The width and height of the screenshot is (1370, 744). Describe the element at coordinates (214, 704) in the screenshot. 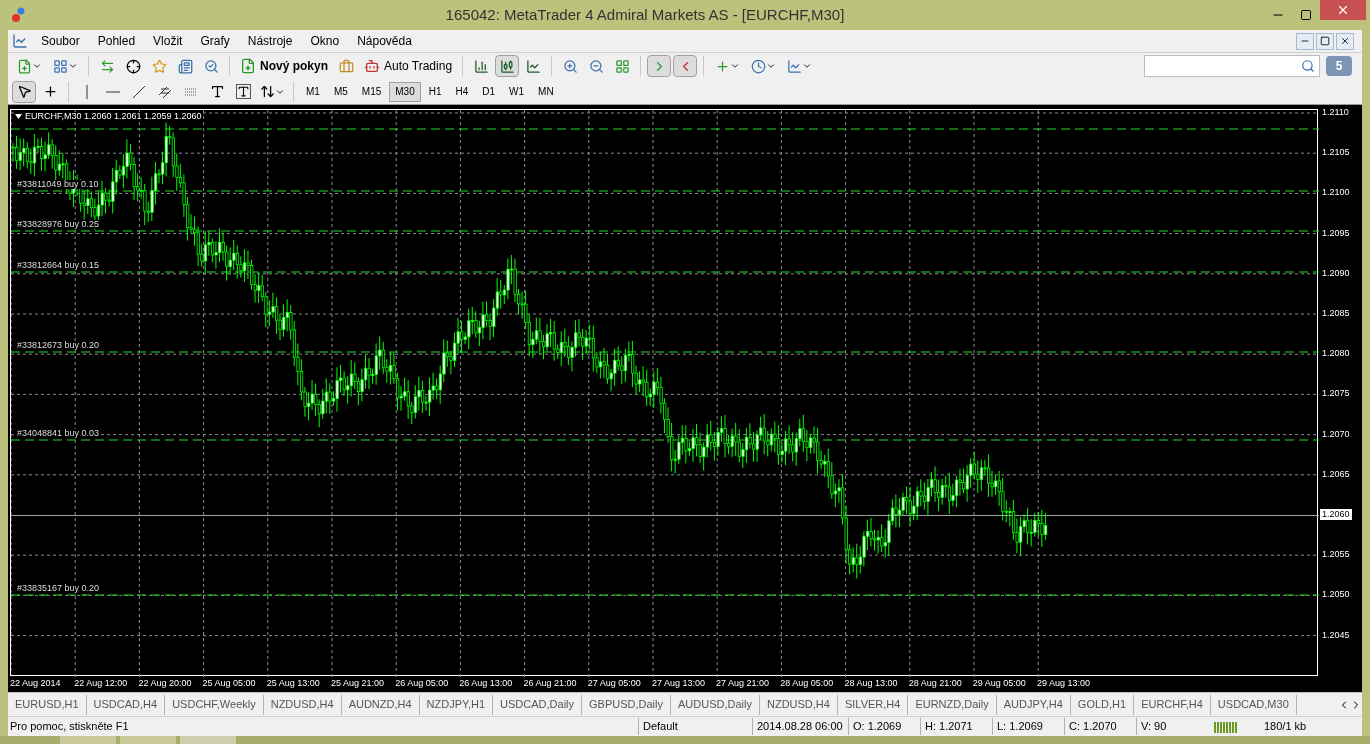

I see `chart-tab: USDCHF,Weekly` at that location.